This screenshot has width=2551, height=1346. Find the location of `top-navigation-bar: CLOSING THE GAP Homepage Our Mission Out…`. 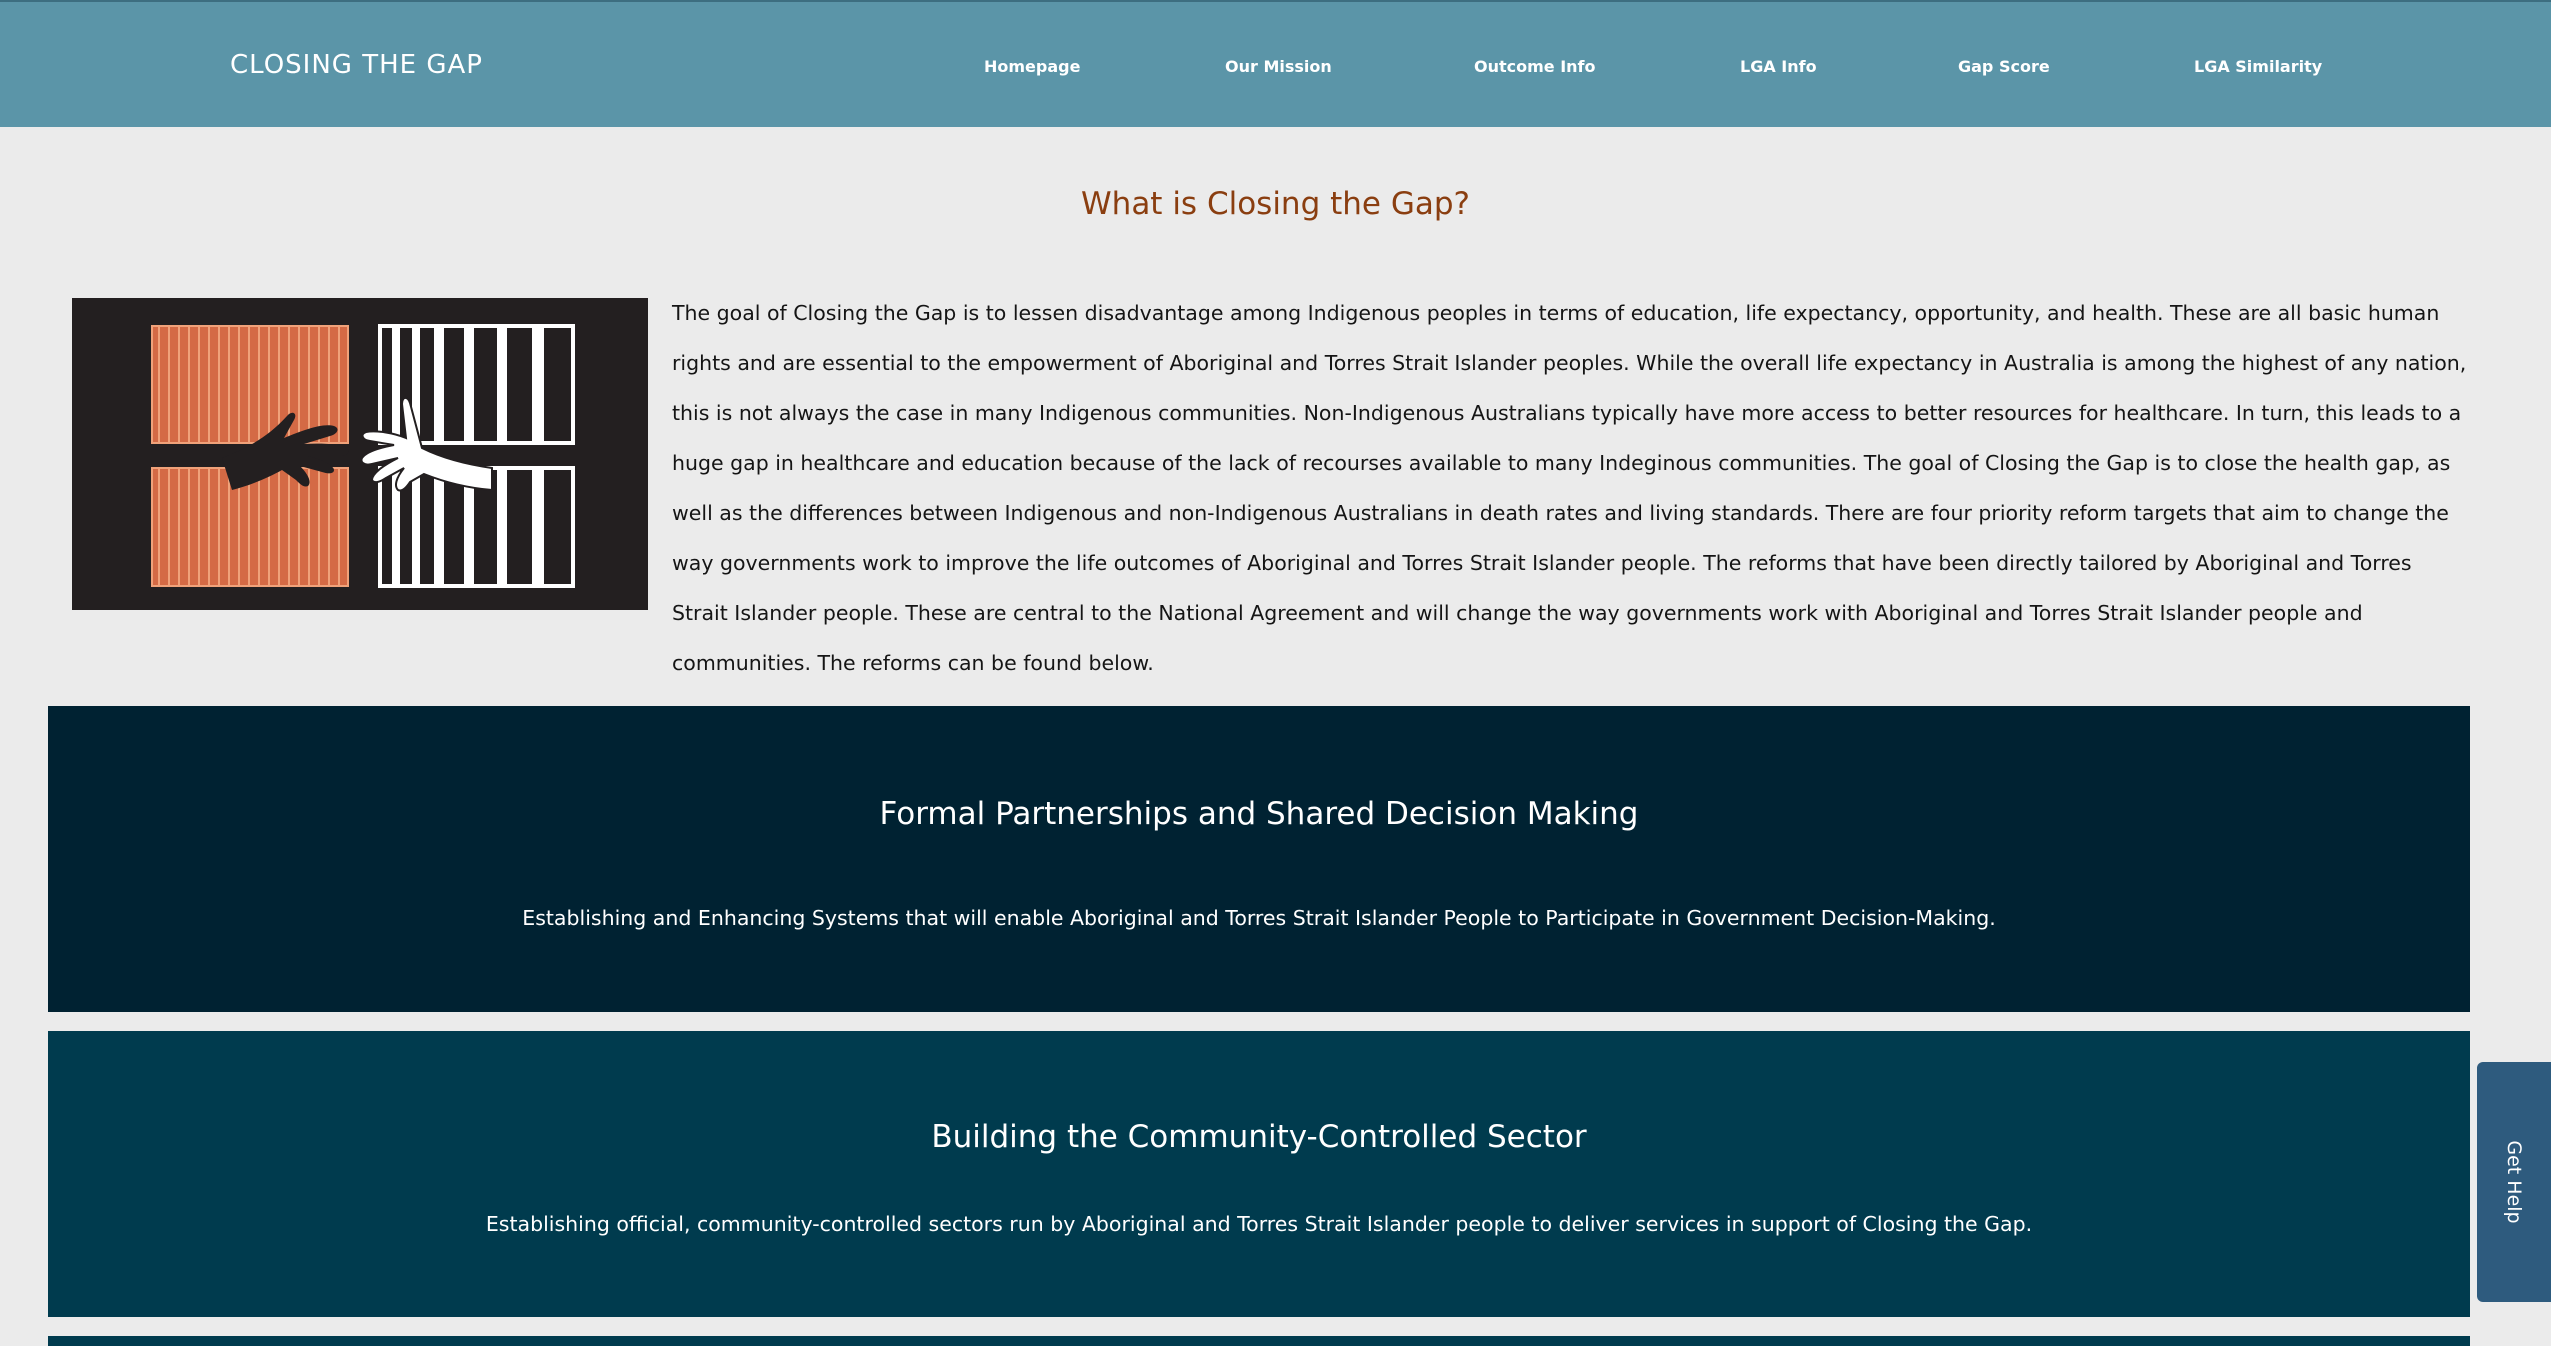

top-navigation-bar: CLOSING THE GAP Homepage Our Mission Out… is located at coordinates (1275, 63).